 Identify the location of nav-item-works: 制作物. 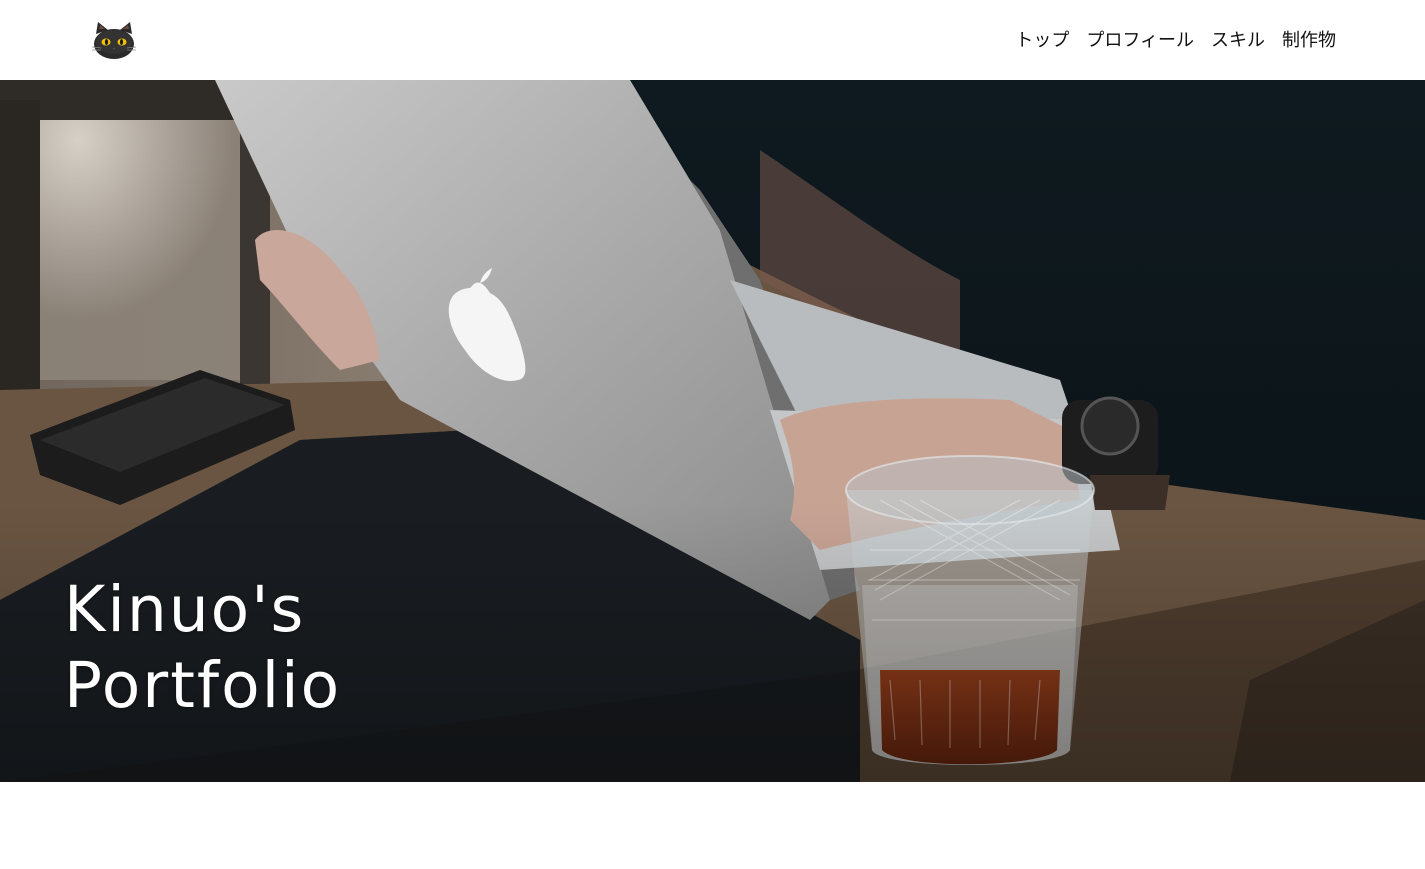
(1309, 41).